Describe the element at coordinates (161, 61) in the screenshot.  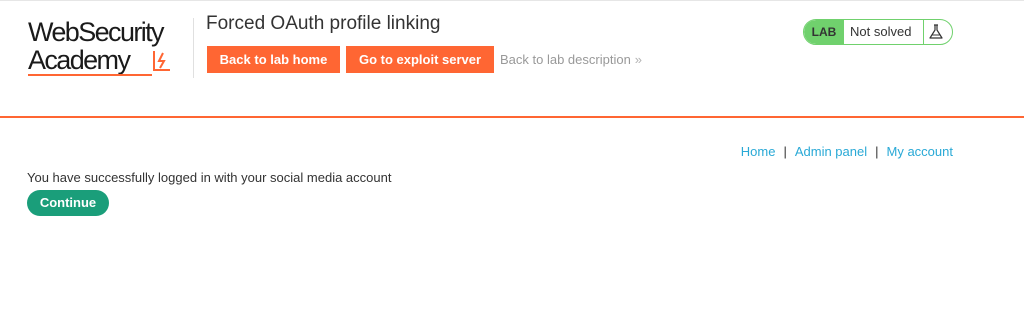
I see `lightning-bolt-icon` at that location.